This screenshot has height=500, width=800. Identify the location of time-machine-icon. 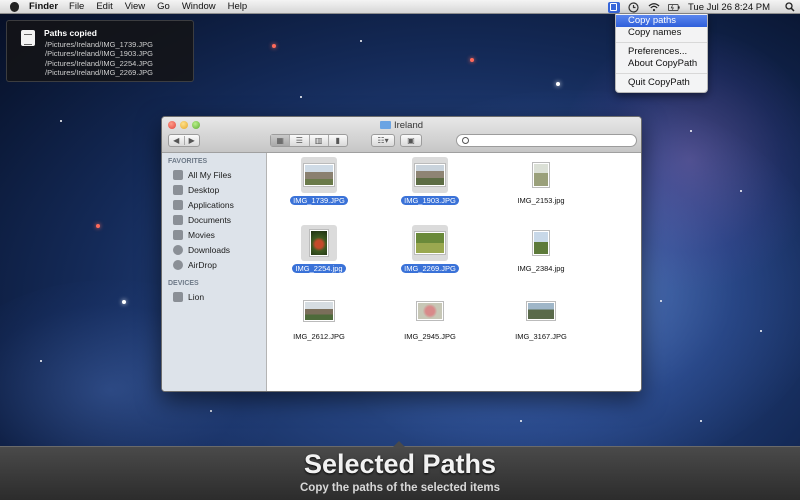
(634, 7).